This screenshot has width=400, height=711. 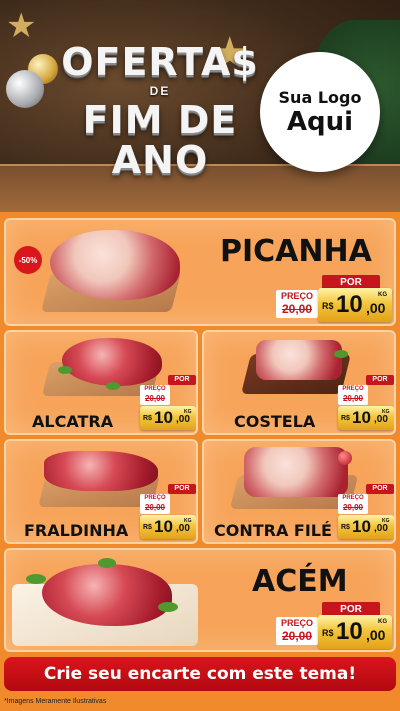 What do you see at coordinates (300, 581) in the screenshot?
I see `product-name: ACÉM` at bounding box center [300, 581].